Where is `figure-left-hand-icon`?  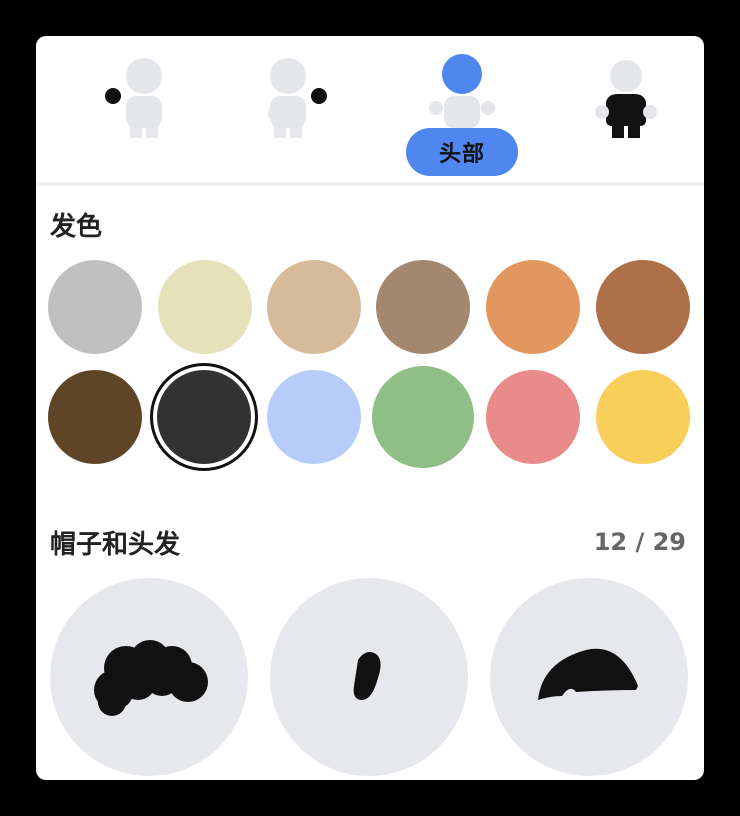 figure-left-hand-icon is located at coordinates (133, 98).